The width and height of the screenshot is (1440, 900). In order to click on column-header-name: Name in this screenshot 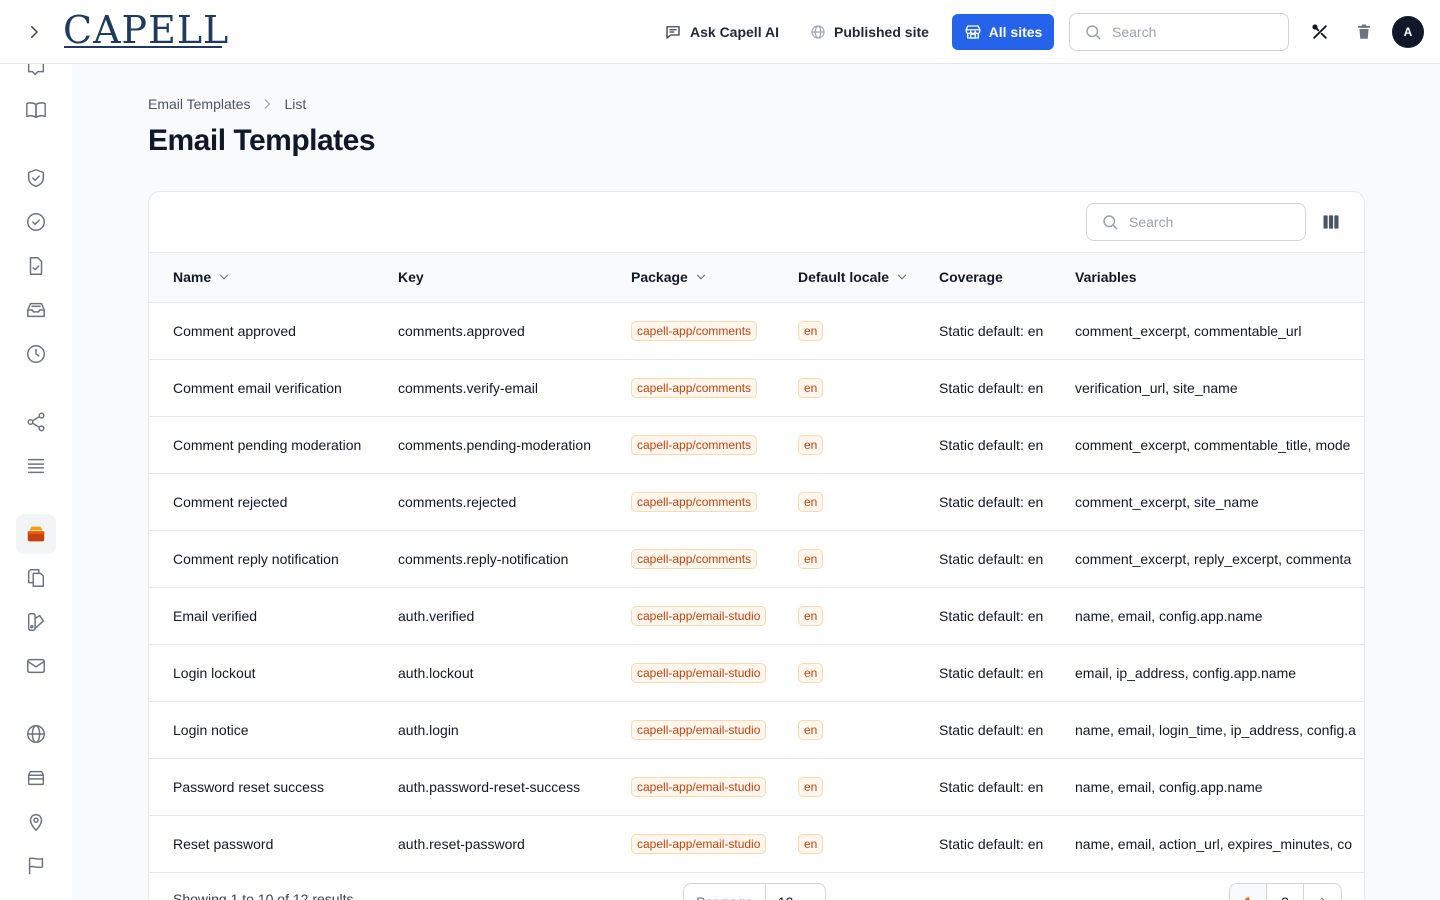, I will do `click(261, 277)`.